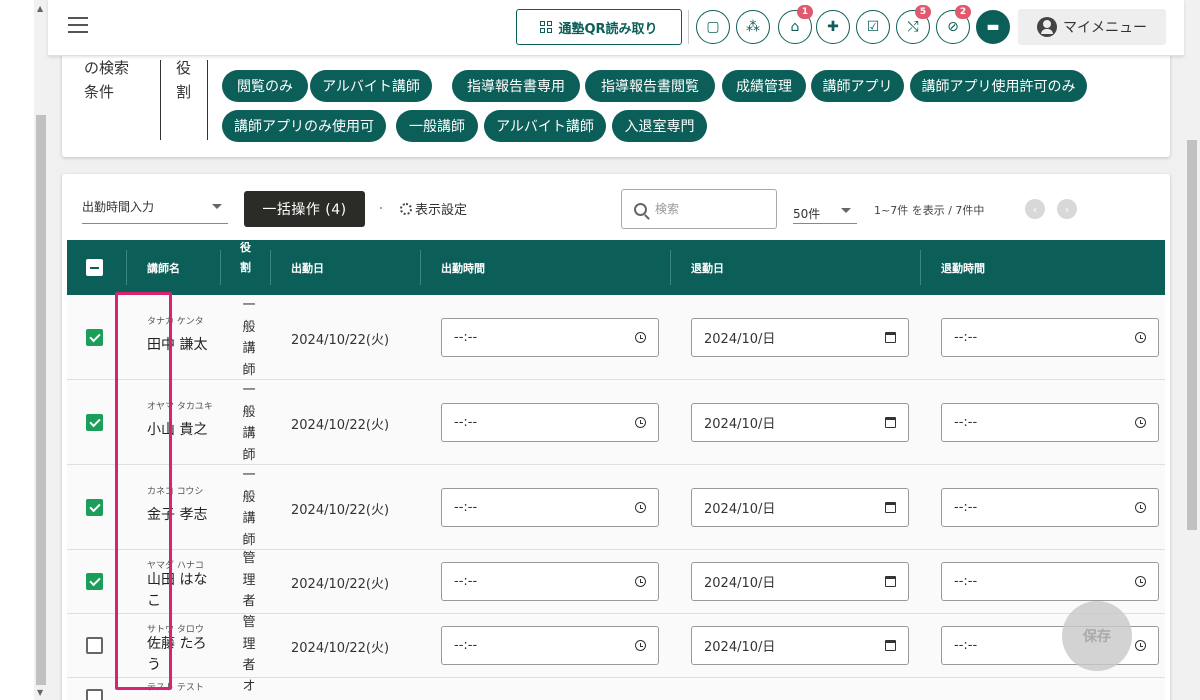 This screenshot has height=700, width=1200. I want to click on bulk-action-button: 一括操作 (4), so click(304, 209).